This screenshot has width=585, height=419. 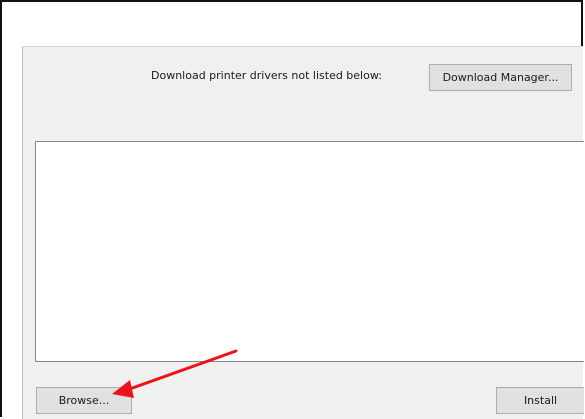 I want to click on install-button: Install, so click(x=540, y=400).